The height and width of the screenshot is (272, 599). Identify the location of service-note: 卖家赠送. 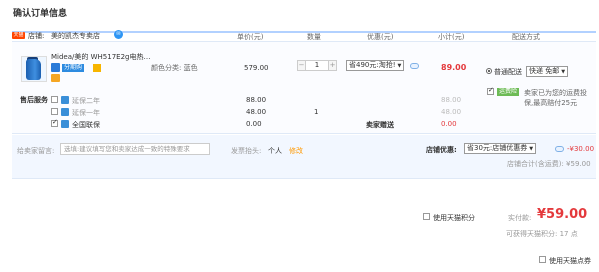
(380, 125).